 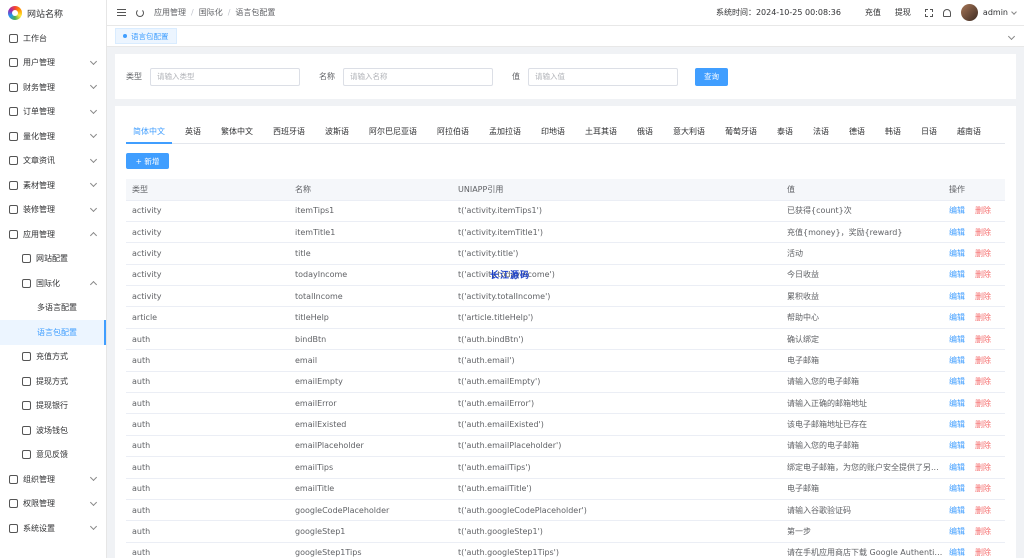 I want to click on sidebar-item: 应用管理, so click(x=53, y=234).